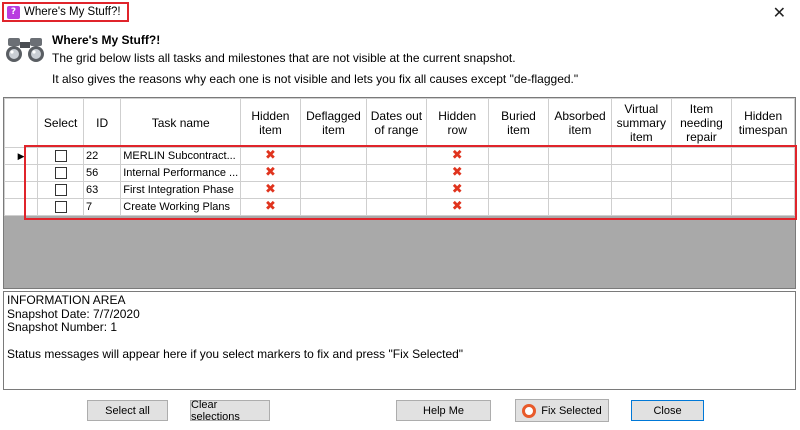 Image resolution: width=800 pixels, height=430 pixels. Describe the element at coordinates (270, 123) in the screenshot. I see `column-header-hidden-item: Hidden item` at that location.